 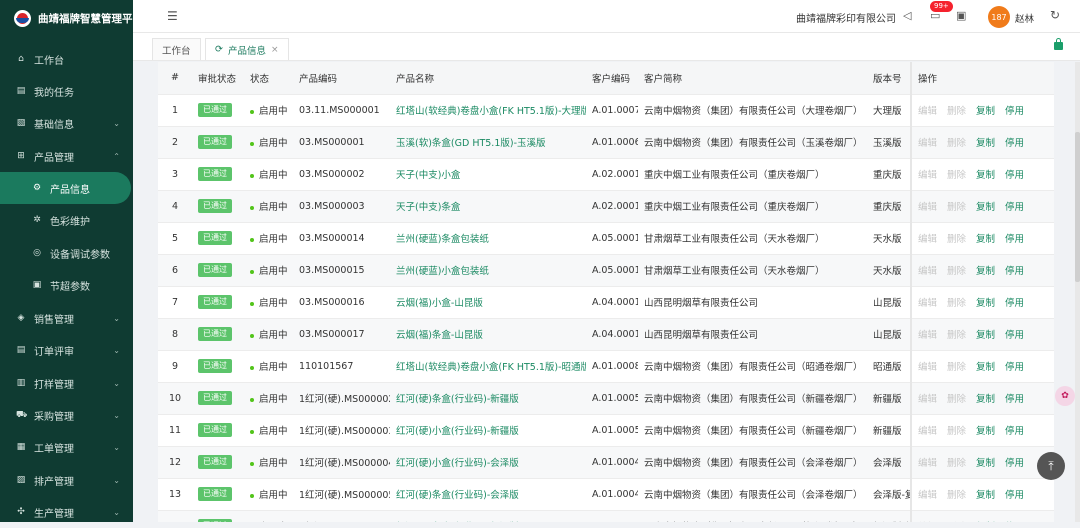 What do you see at coordinates (172, 16) in the screenshot?
I see `menu-toggle-icon: ☰` at bounding box center [172, 16].